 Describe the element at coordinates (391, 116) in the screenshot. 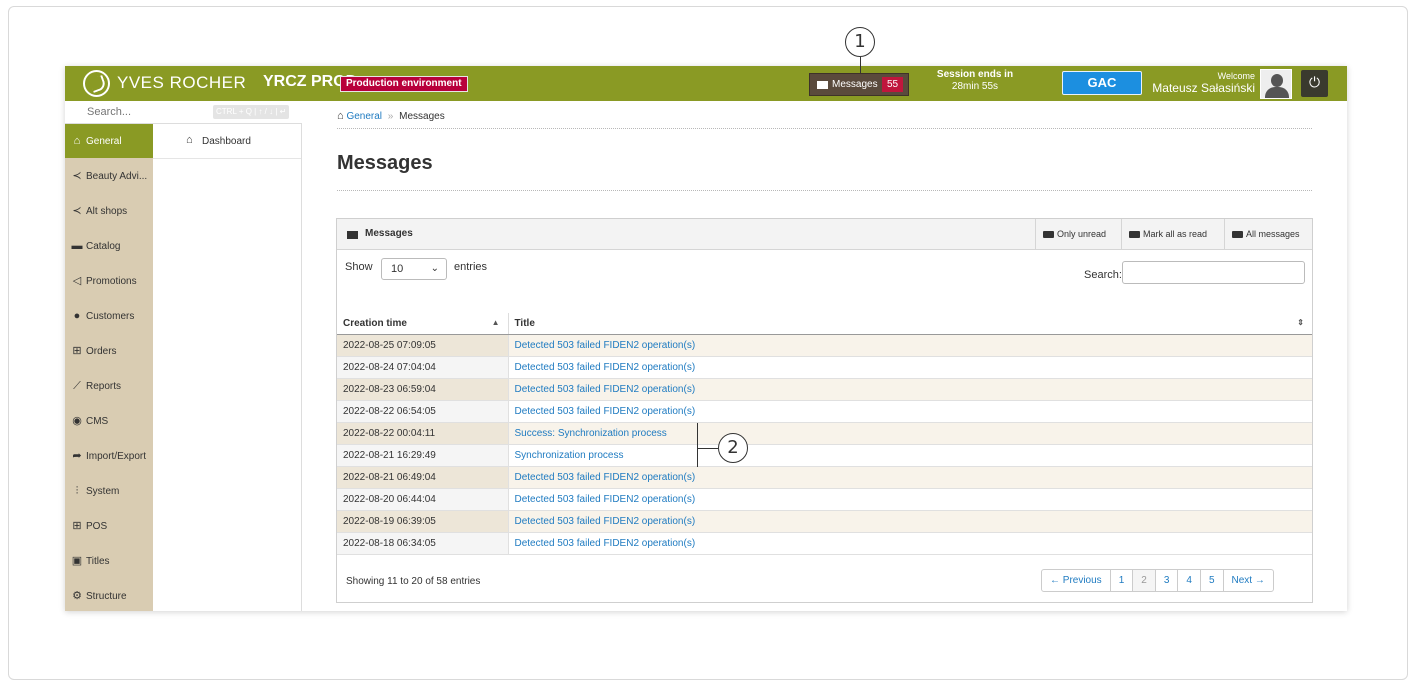

I see `breadcrumb: ⌂ General » Messages` at that location.